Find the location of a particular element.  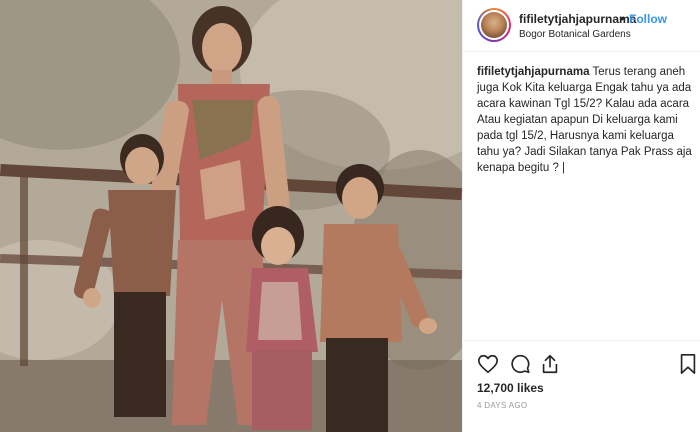

avatar-image is located at coordinates (494, 25).